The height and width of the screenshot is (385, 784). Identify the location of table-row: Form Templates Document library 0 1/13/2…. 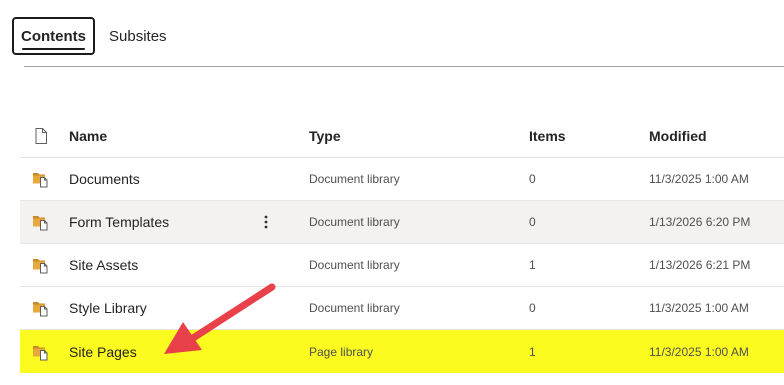
(402, 222).